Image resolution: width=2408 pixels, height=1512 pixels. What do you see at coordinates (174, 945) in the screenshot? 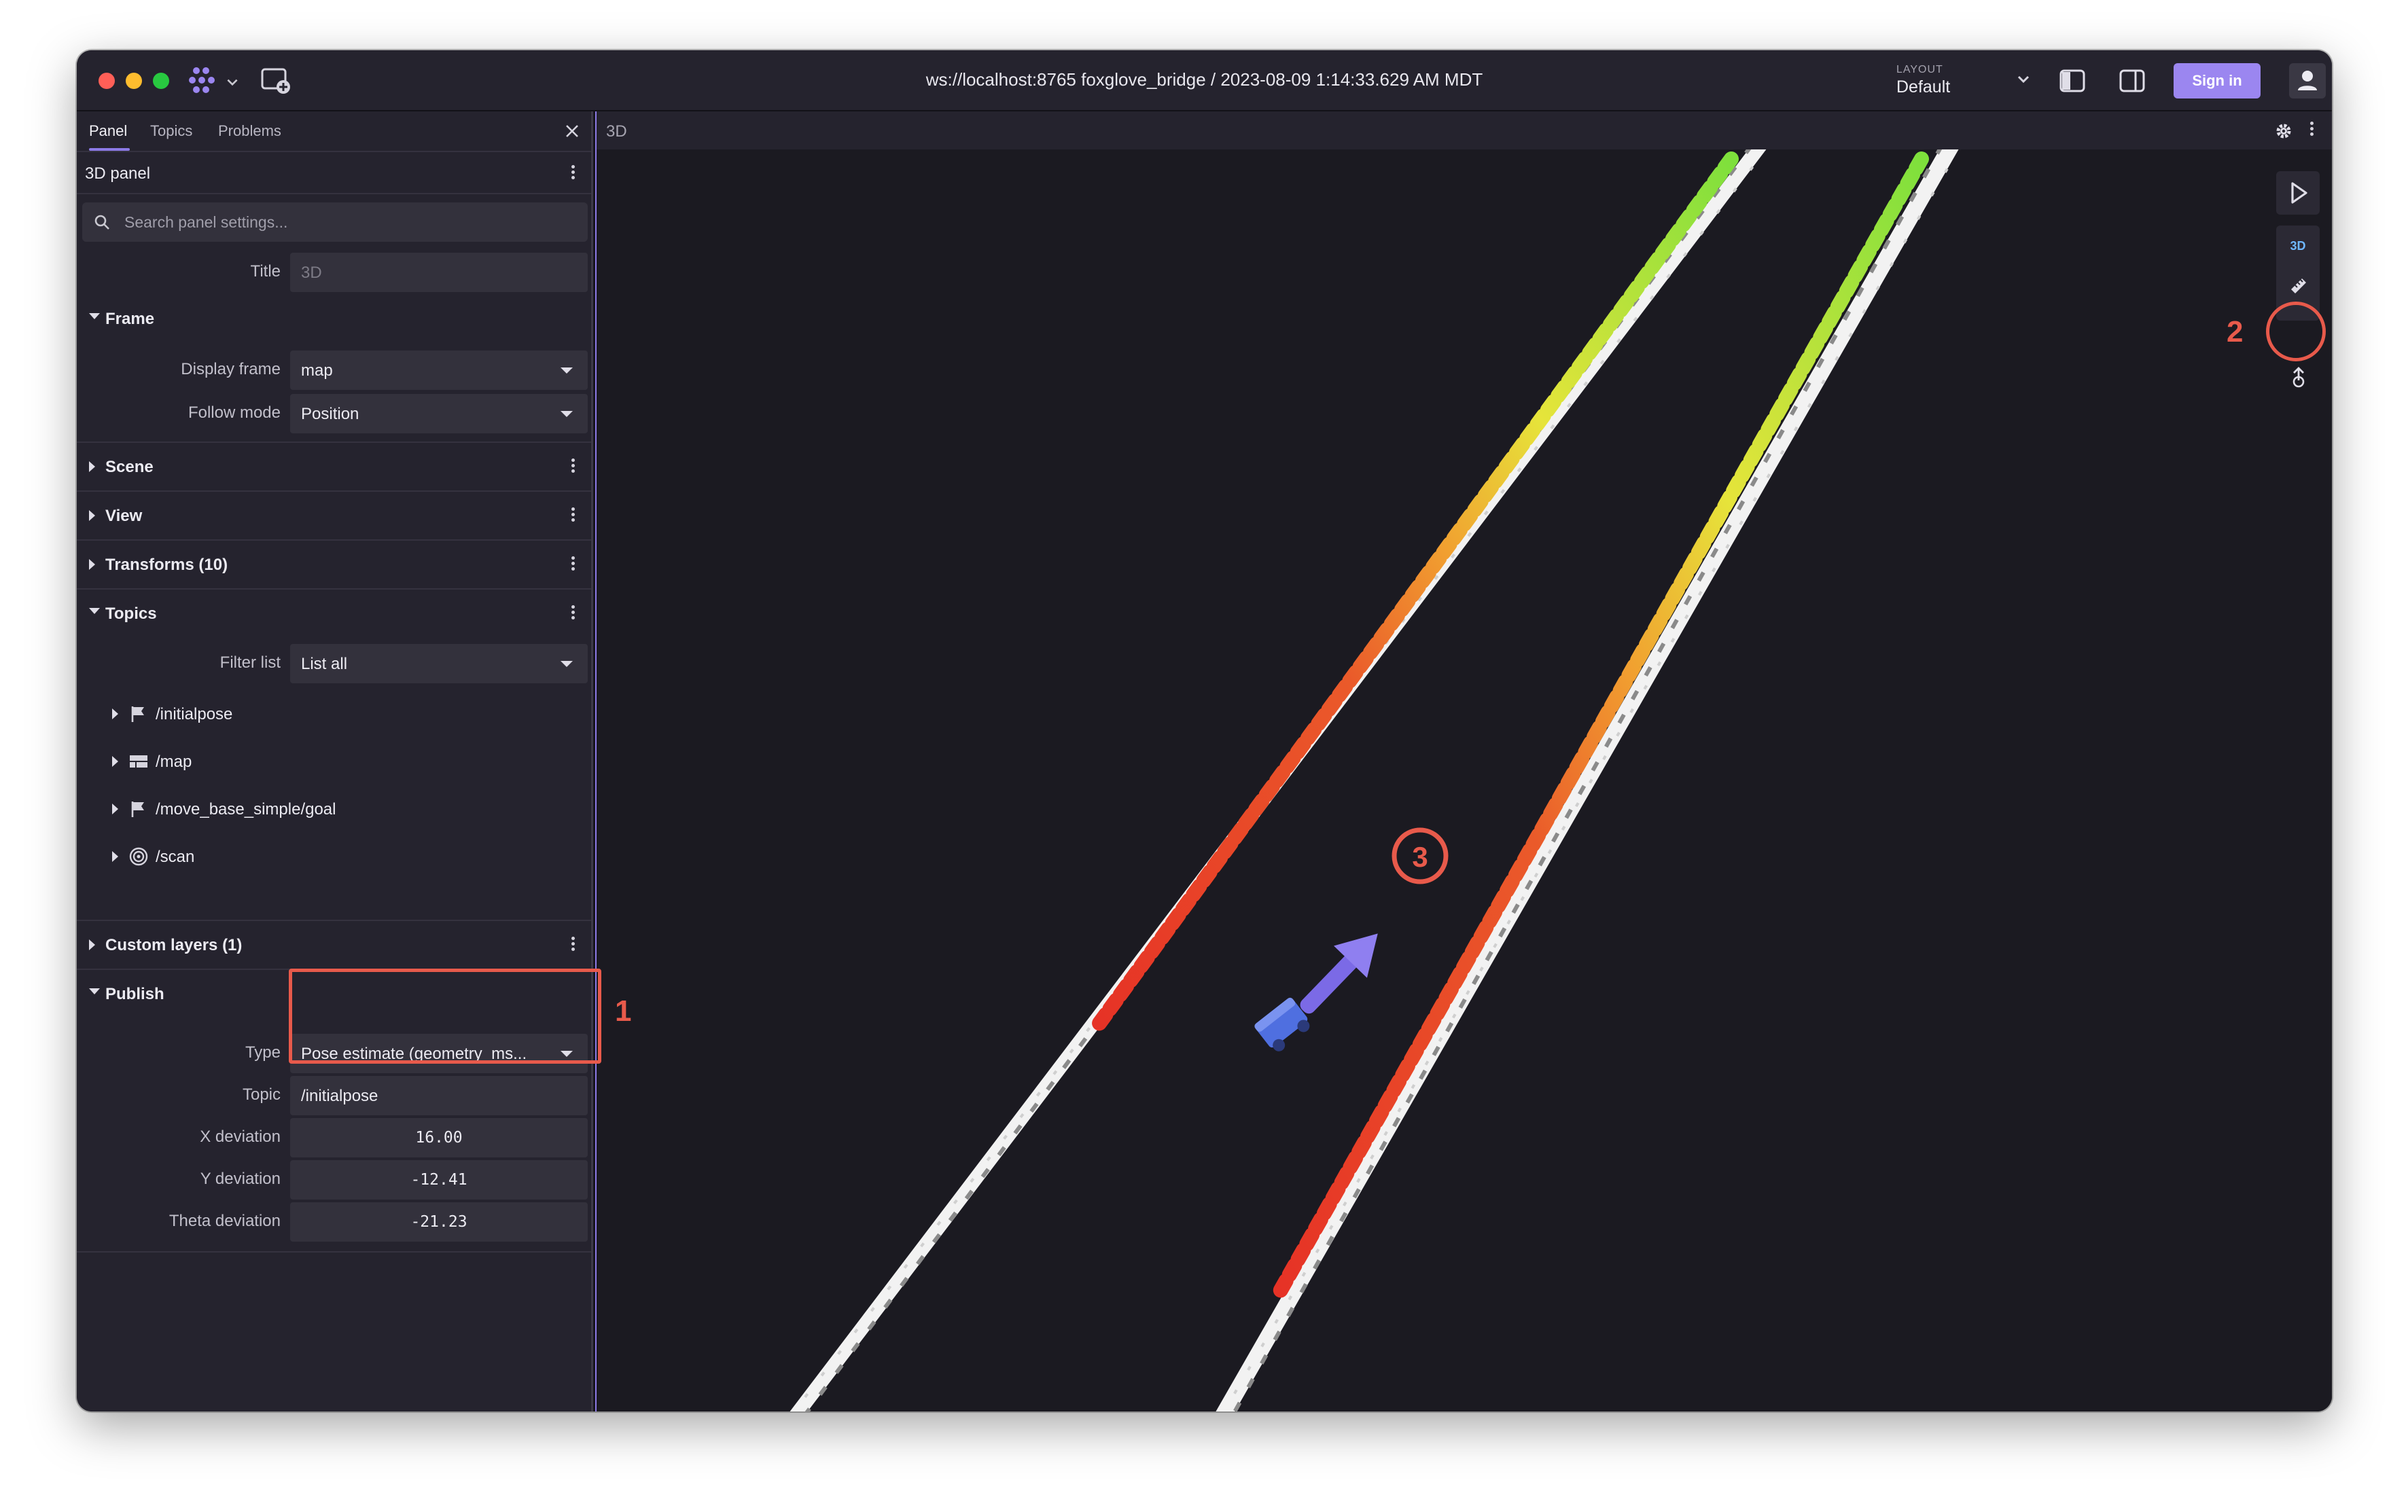
I see `section-custom-layers-label: Custom layers (1)` at bounding box center [174, 945].